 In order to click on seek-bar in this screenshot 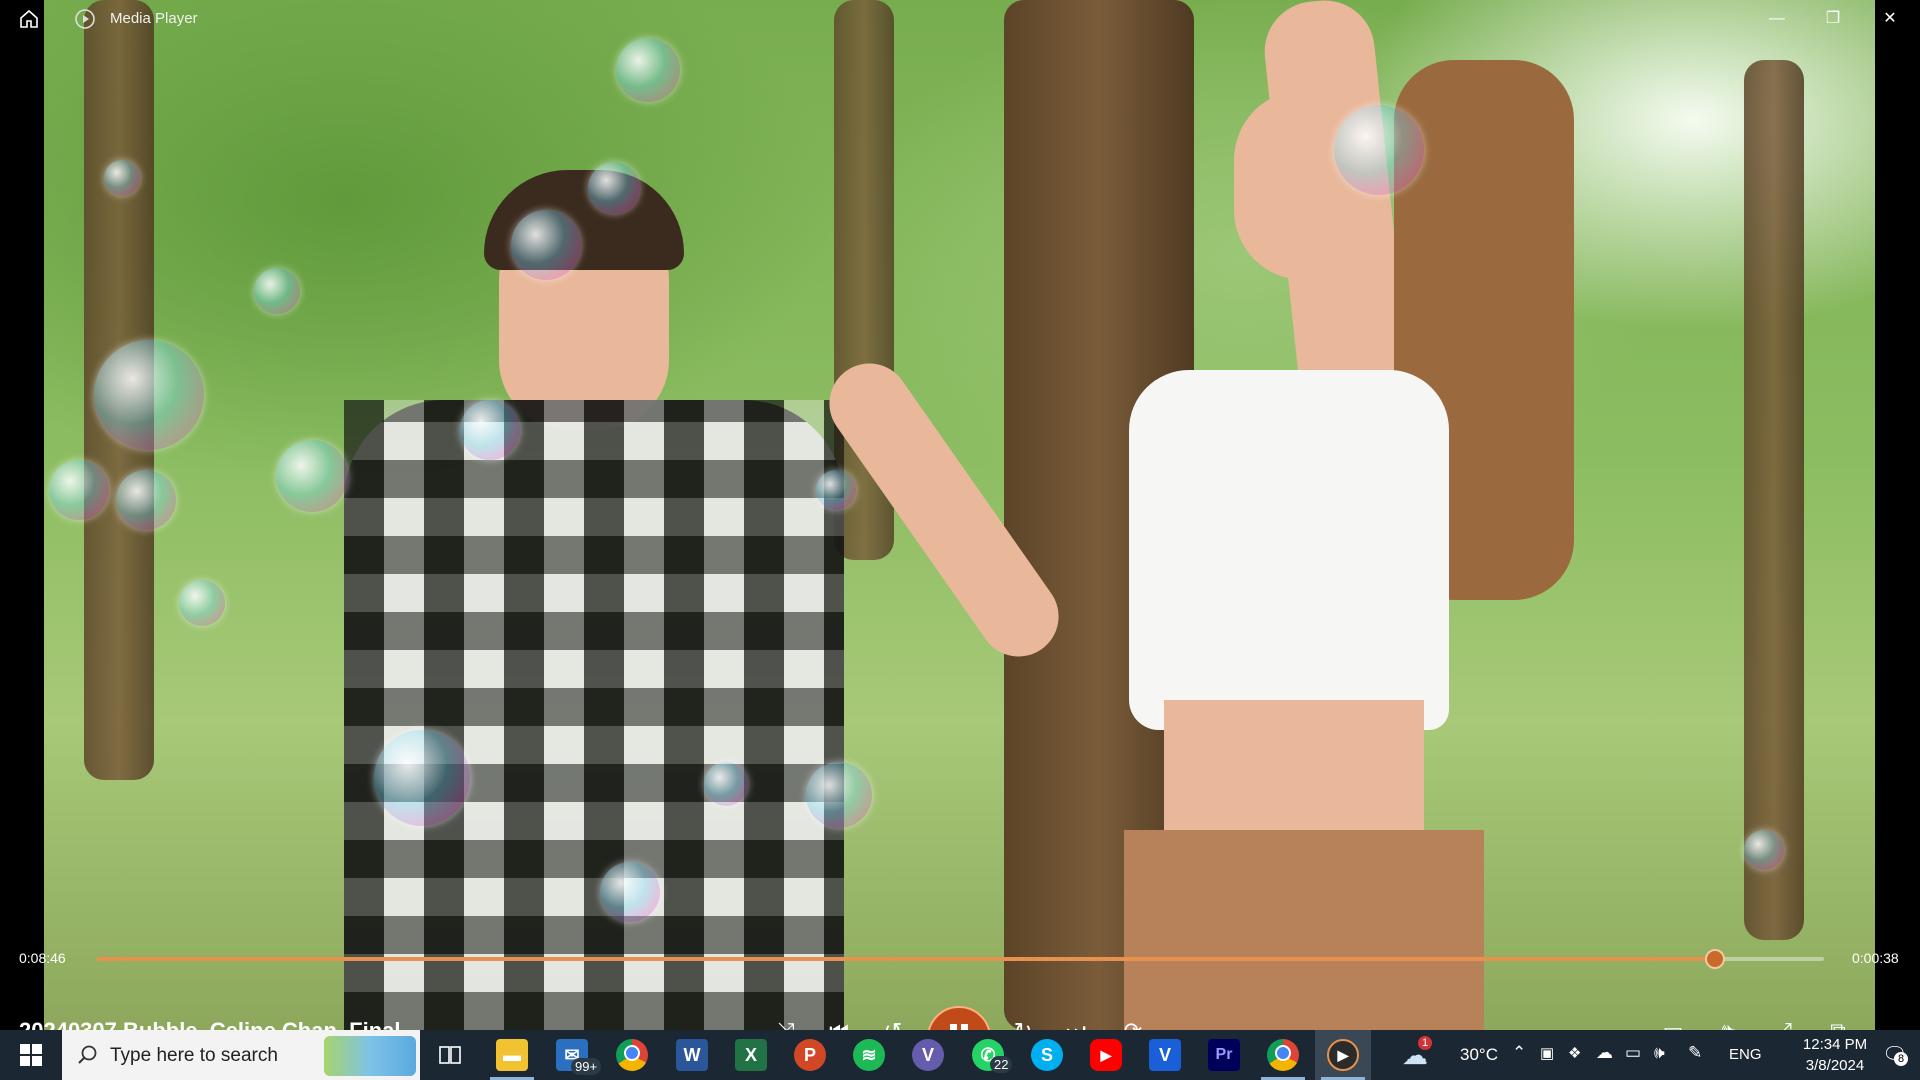, I will do `click(960, 959)`.